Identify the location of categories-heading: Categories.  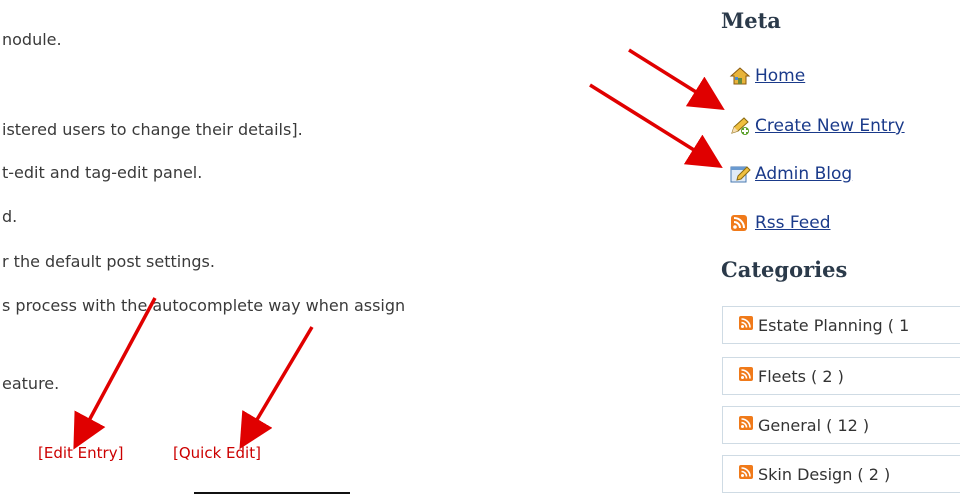
(784, 269).